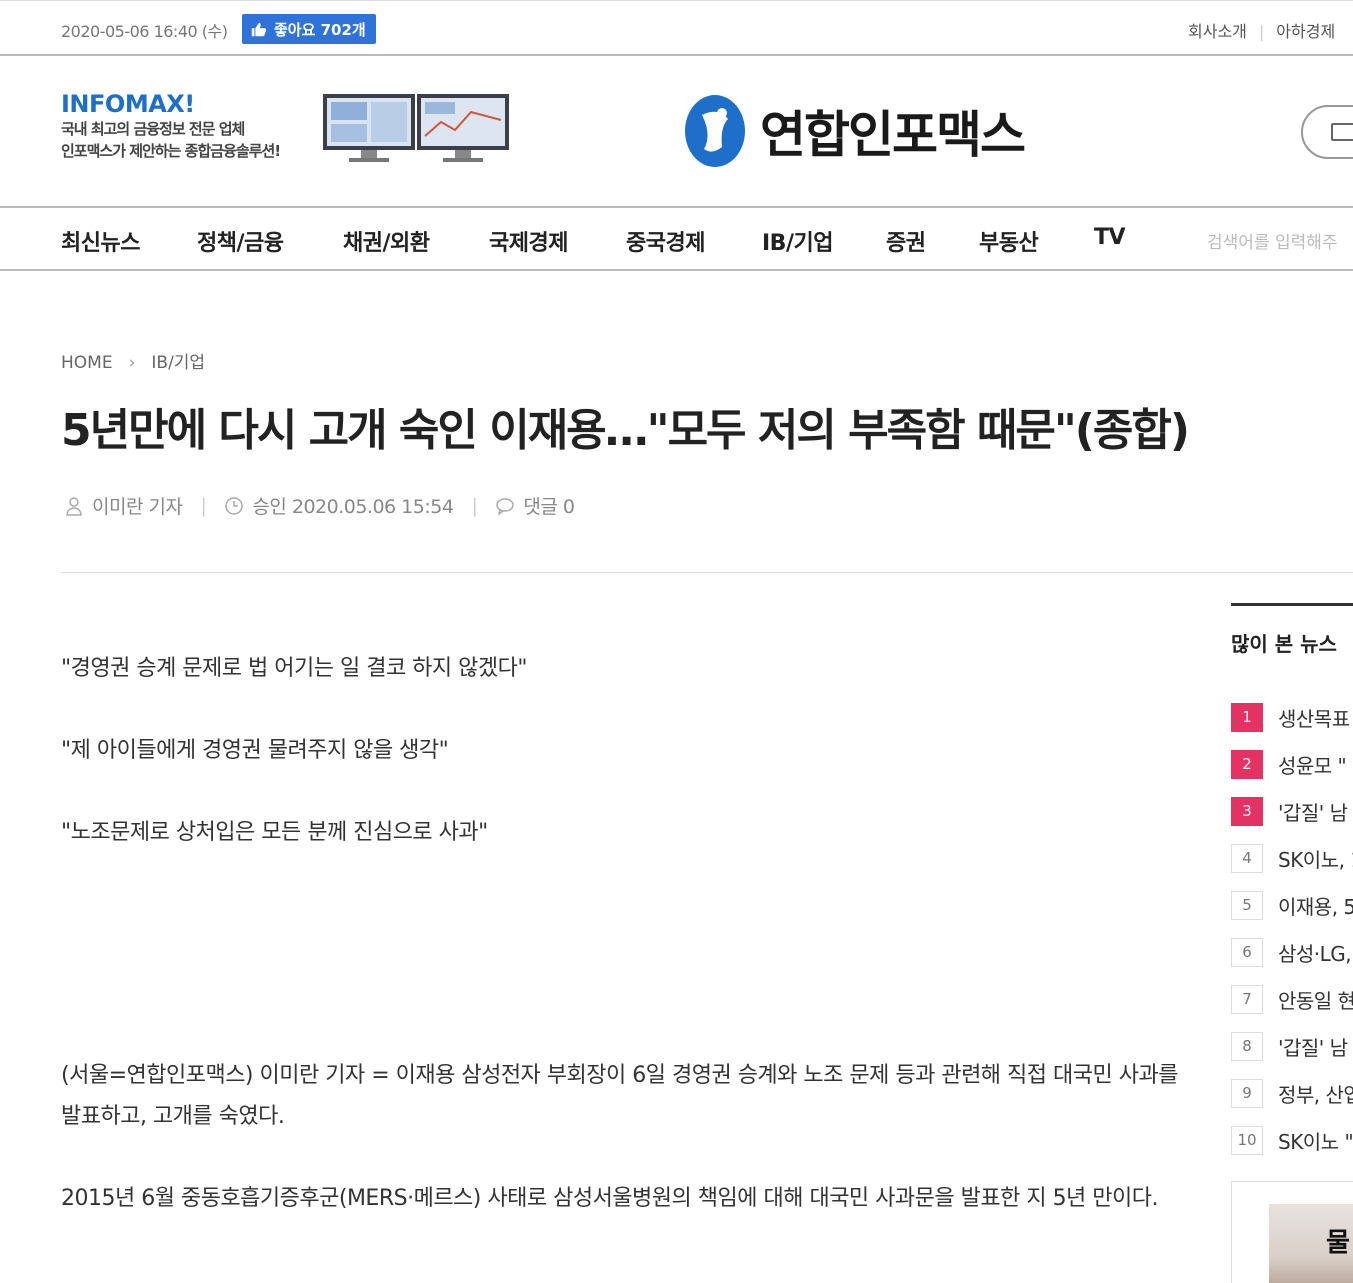  What do you see at coordinates (255, 750) in the screenshot?
I see `article-quote: "제 아이들에게 경영권 물려주지 않을 생각"` at bounding box center [255, 750].